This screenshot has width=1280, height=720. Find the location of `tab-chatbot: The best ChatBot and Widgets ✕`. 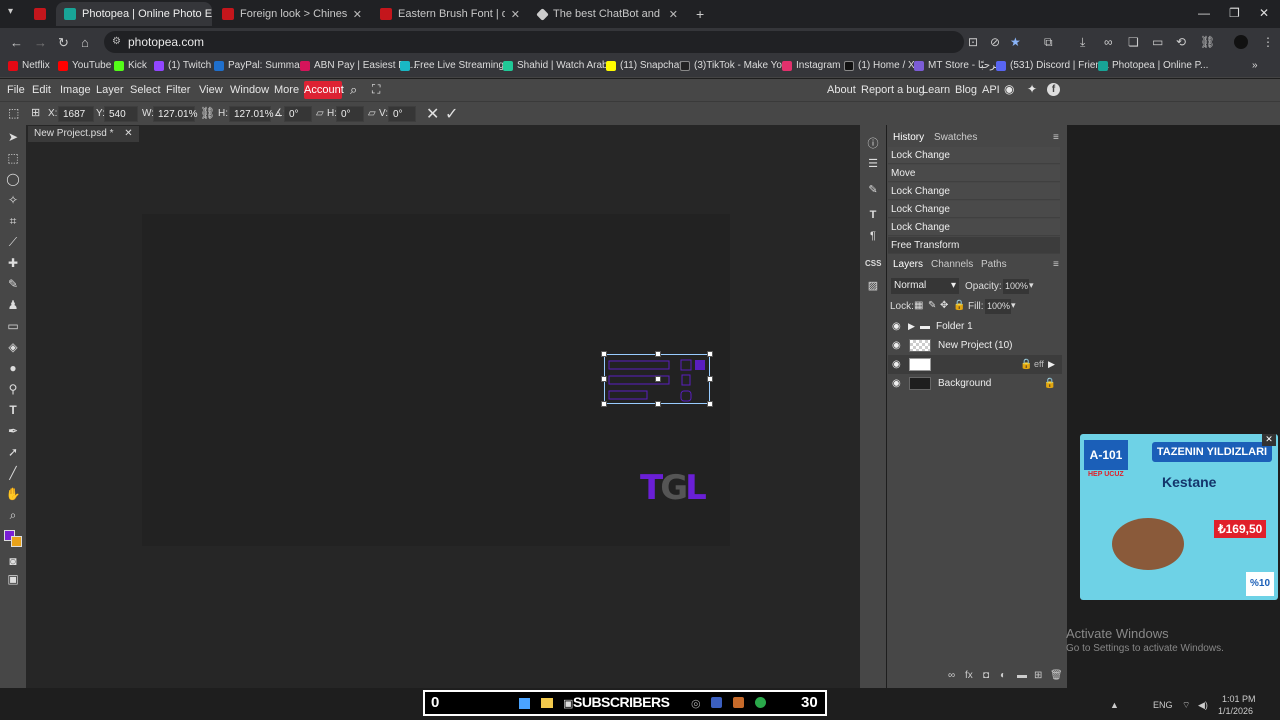

tab-chatbot: The best ChatBot and Widgets ✕ is located at coordinates (608, 14).